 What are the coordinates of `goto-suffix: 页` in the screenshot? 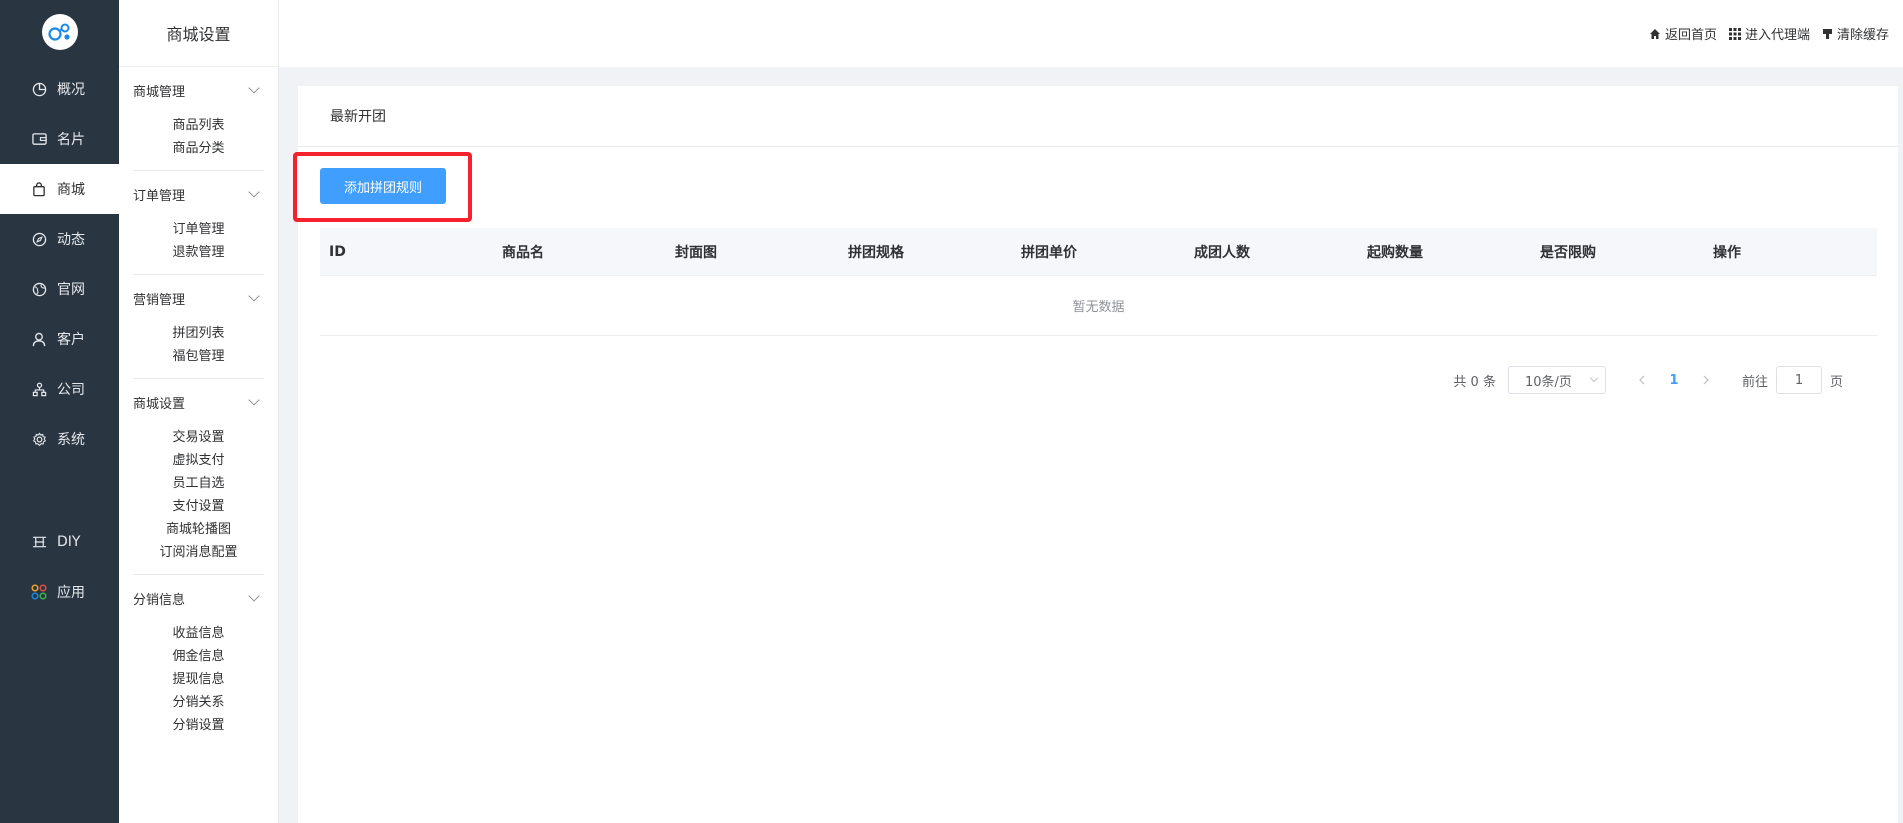 It's located at (1836, 382).